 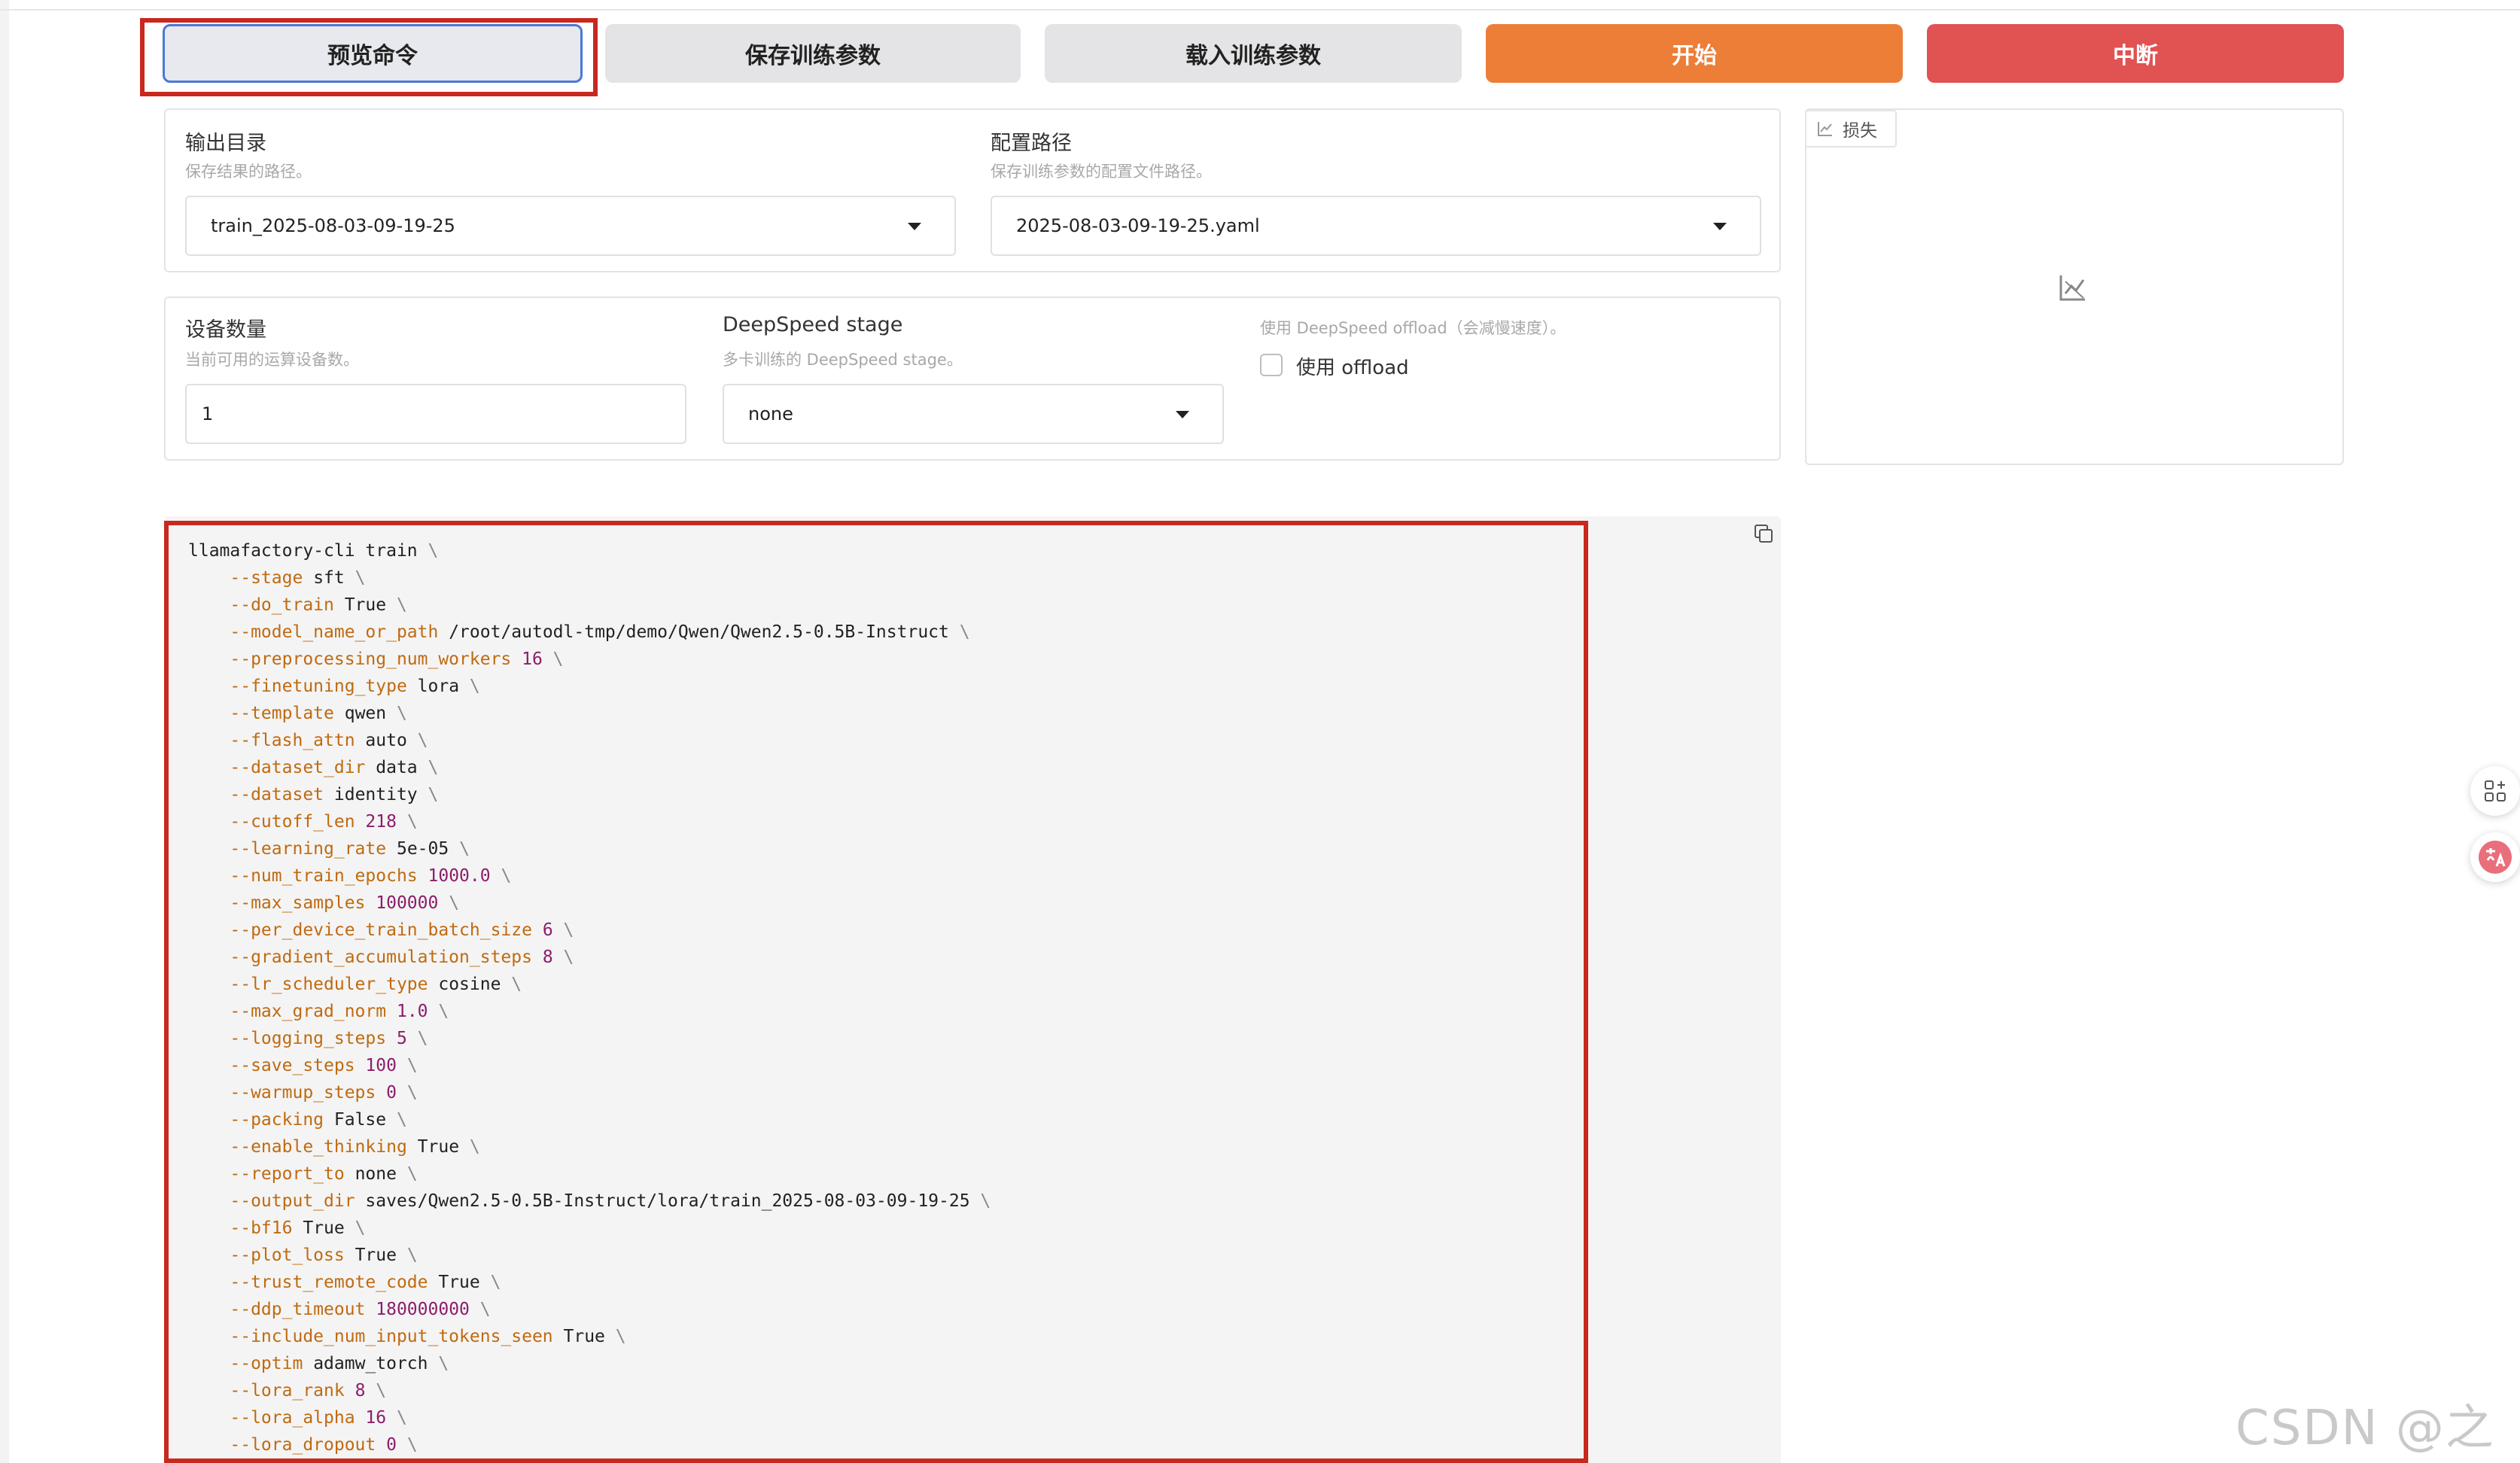 I want to click on command-value: adamw_torch, so click(x=370, y=1363).